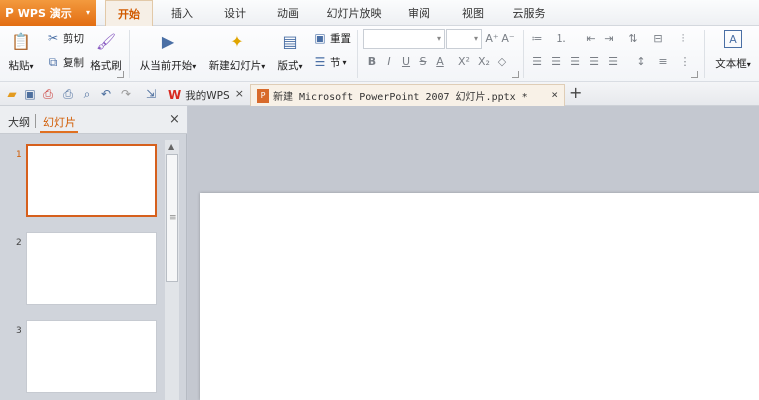 The width and height of the screenshot is (759, 400). I want to click on text-box-icon: A, so click(733, 39).